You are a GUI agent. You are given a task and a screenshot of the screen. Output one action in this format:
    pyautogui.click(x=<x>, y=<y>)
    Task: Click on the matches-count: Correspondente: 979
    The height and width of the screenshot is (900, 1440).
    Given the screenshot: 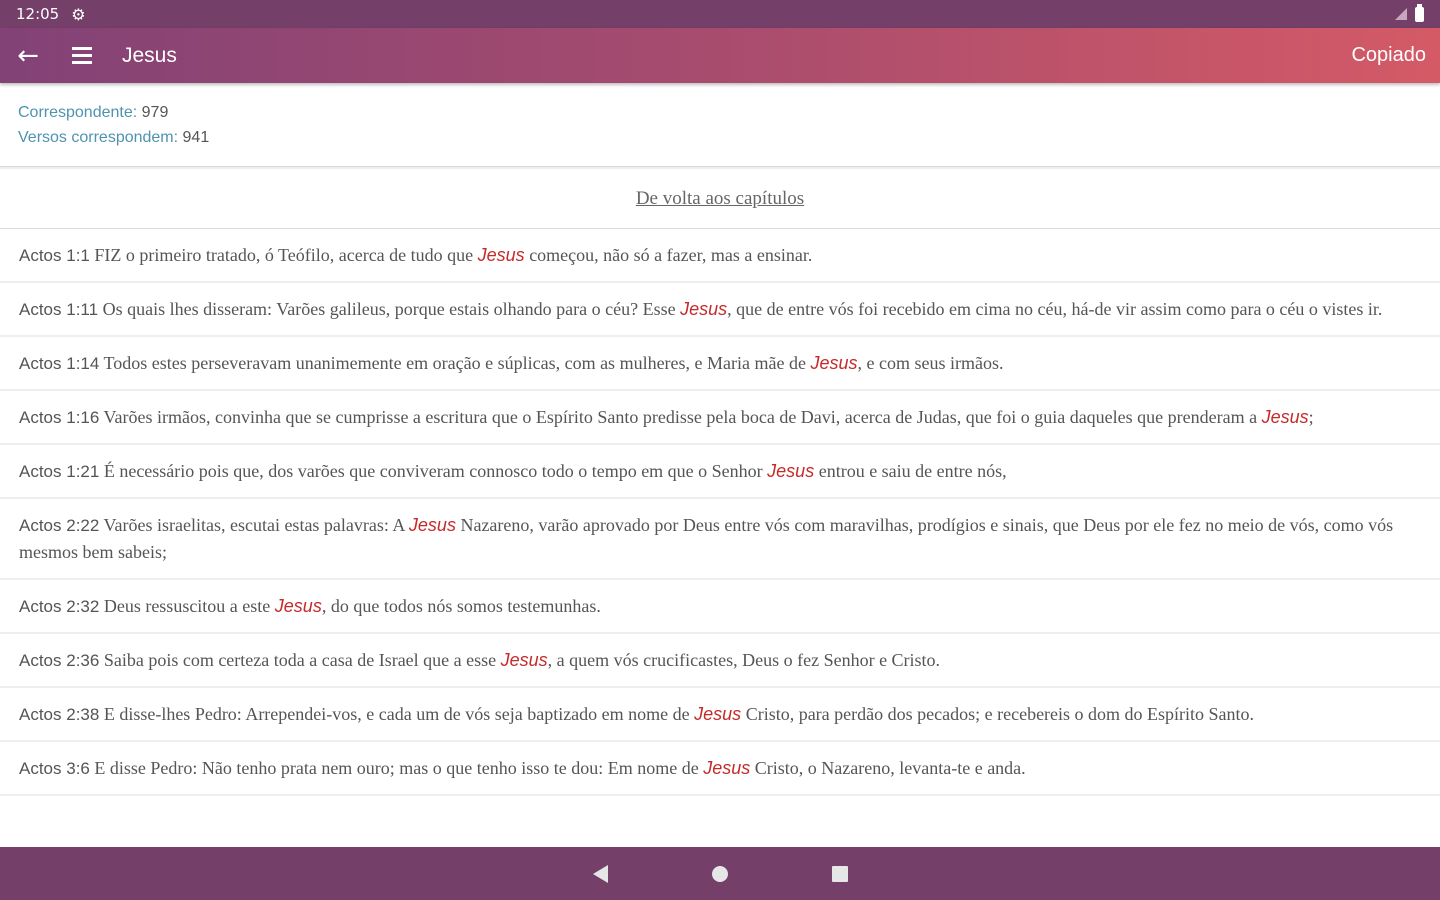 What is the action you would take?
    pyautogui.click(x=720, y=112)
    